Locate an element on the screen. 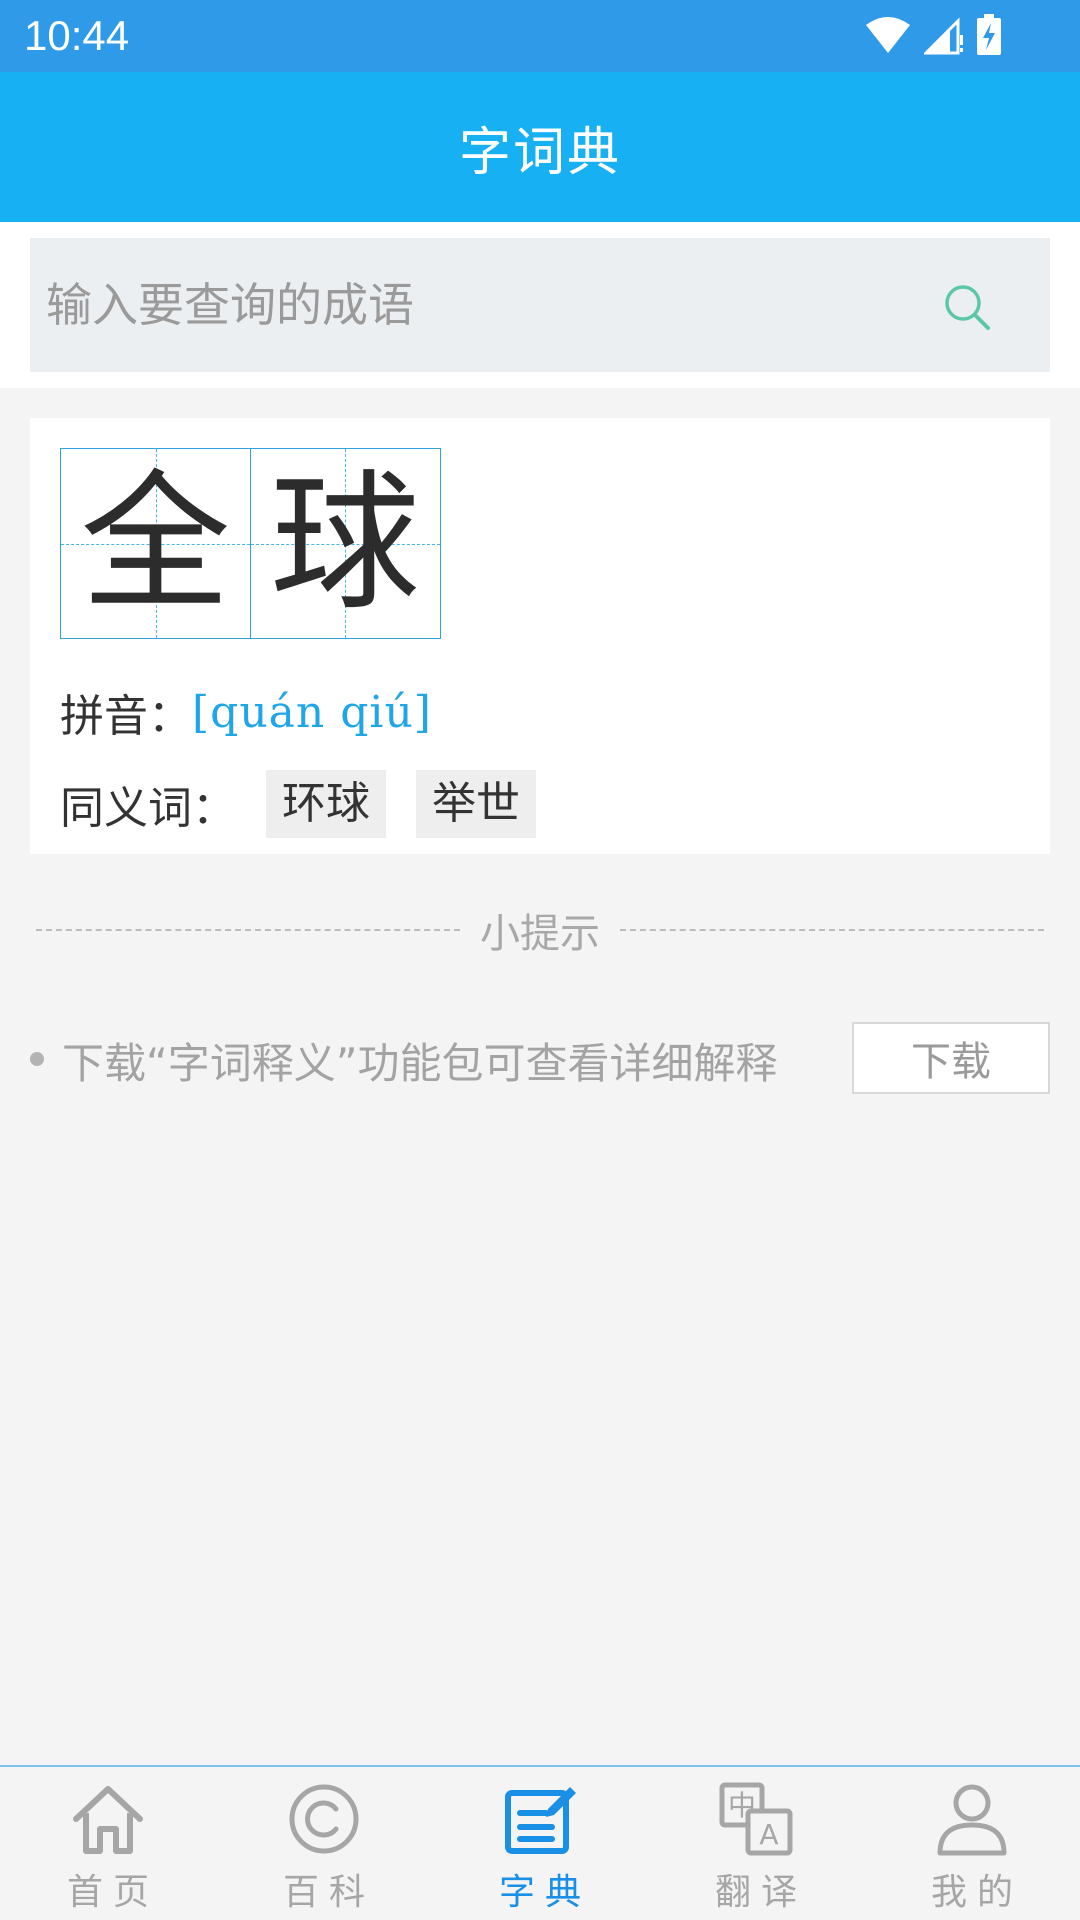 This screenshot has width=1080, height=1920. status-bar: 10:44 is located at coordinates (540, 36).